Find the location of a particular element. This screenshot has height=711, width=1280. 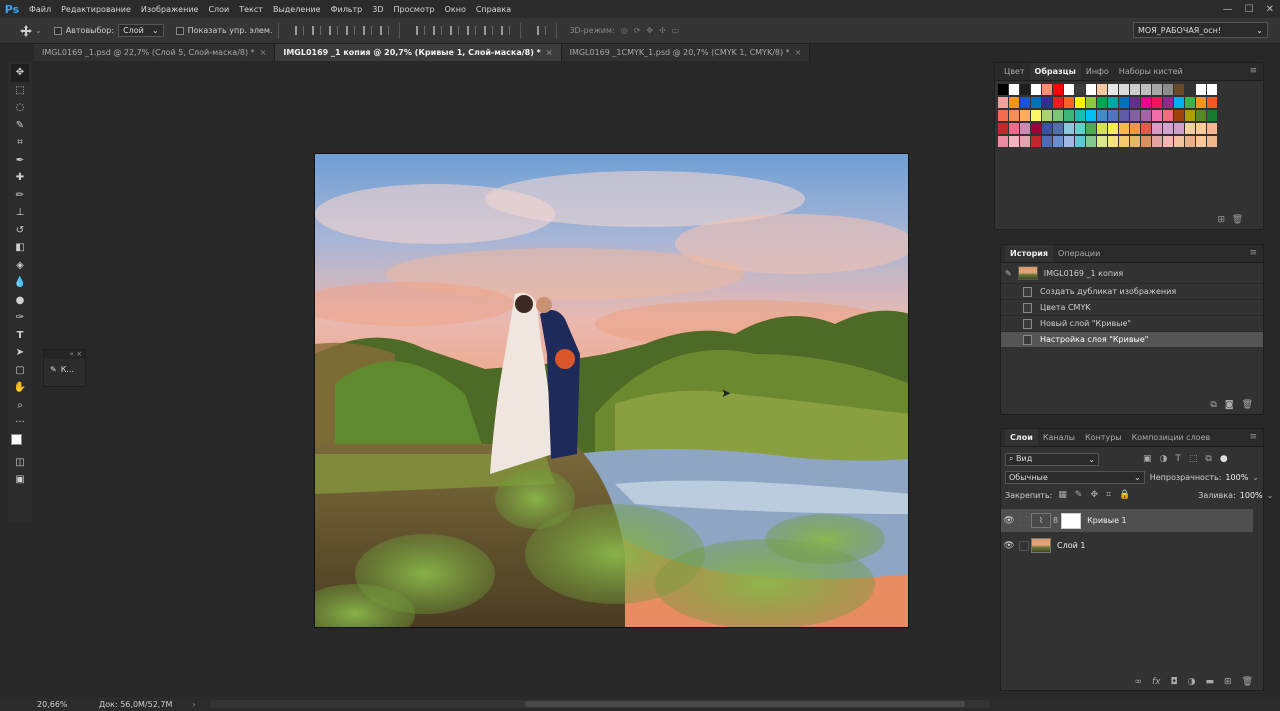

filter-adjust-icon: ◑ is located at coordinates (1164, 459).